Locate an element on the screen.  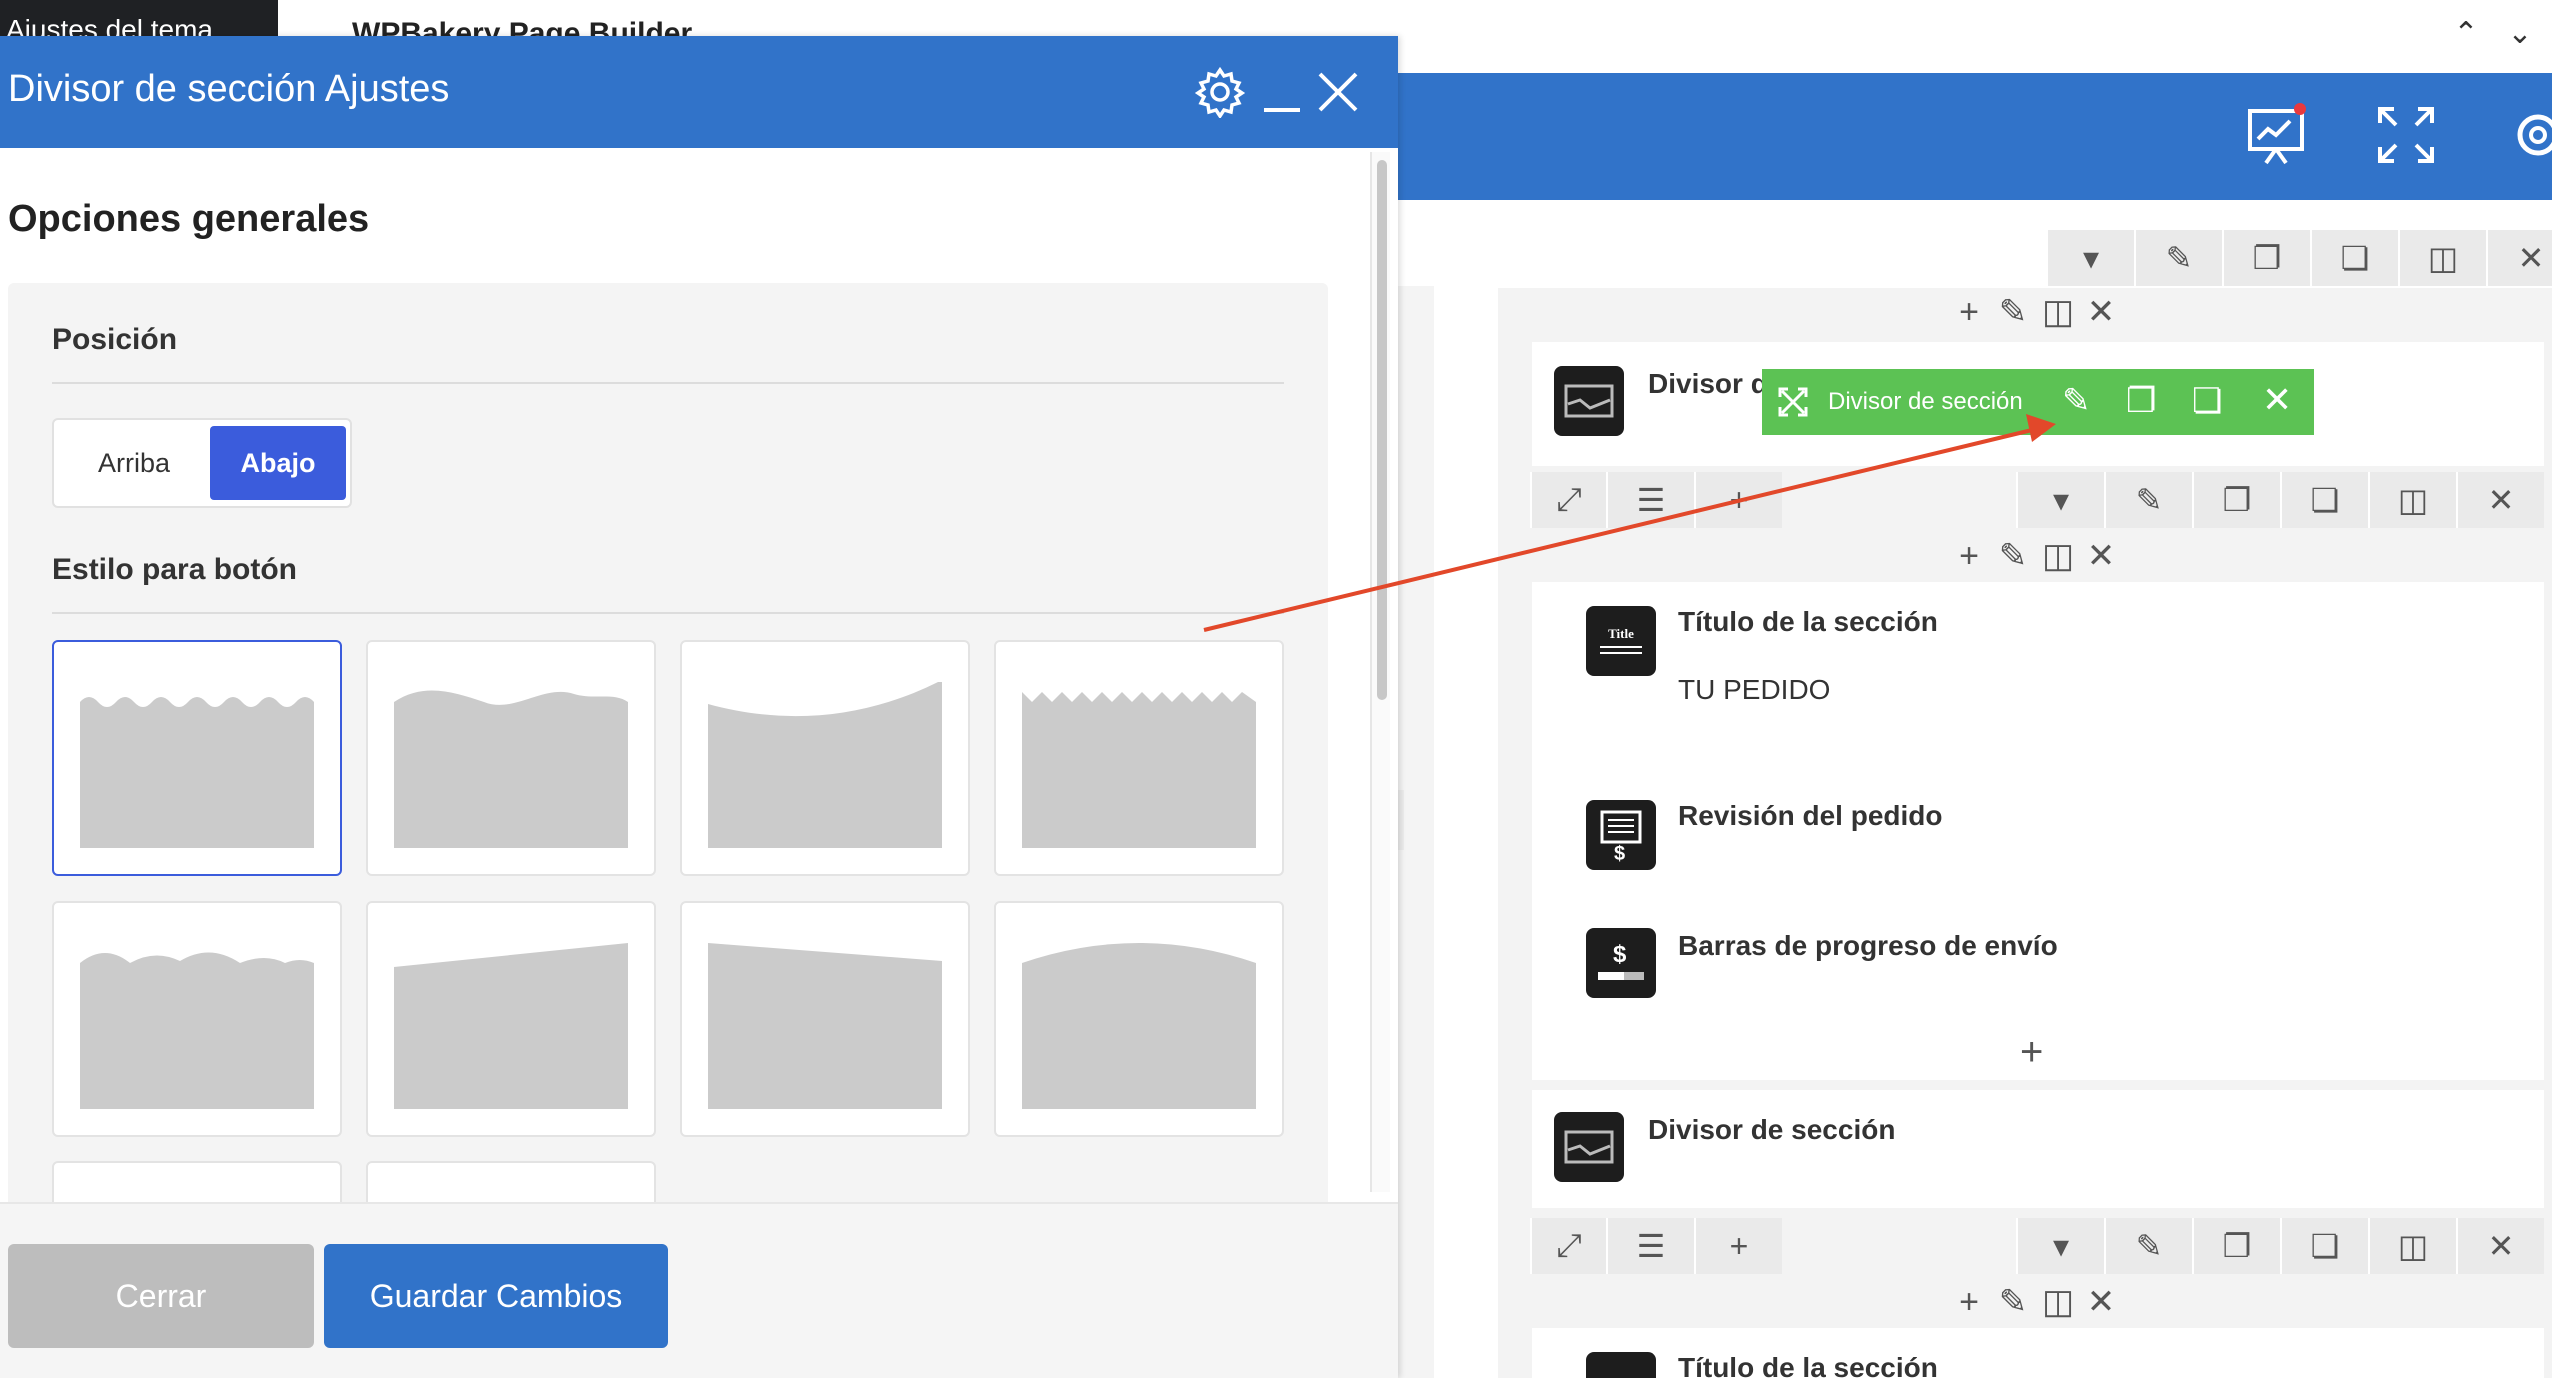
shipping-progress-label: Barras de progreso de envío is located at coordinates (1868, 946).